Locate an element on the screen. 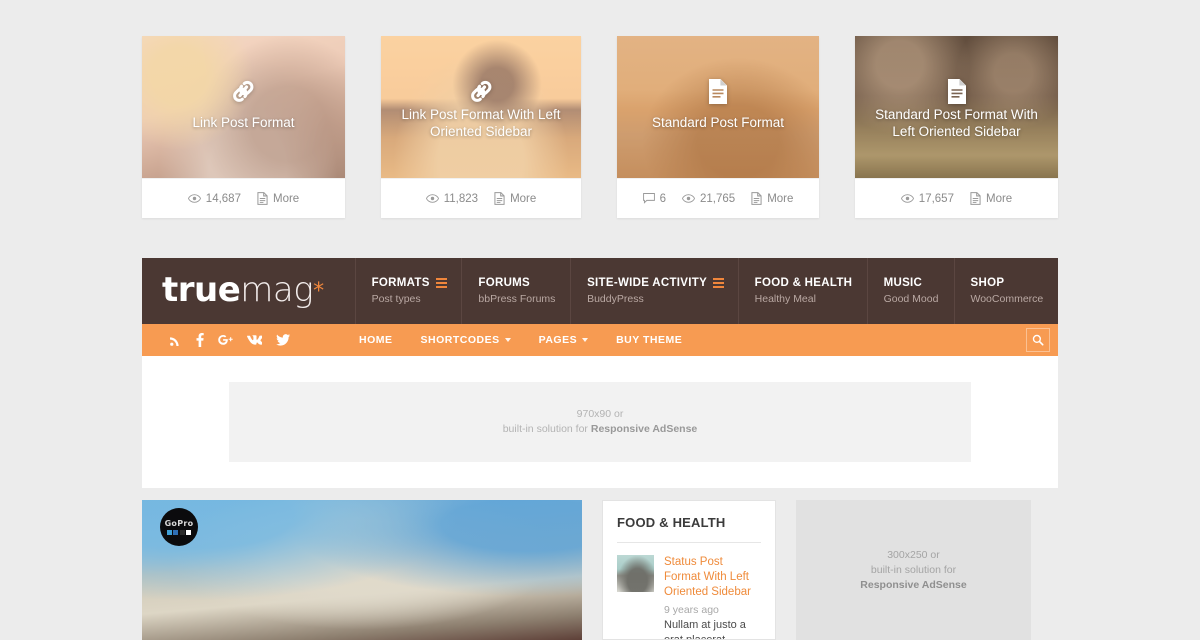  post-card: Link Post Format 14,687 More is located at coordinates (243, 127).